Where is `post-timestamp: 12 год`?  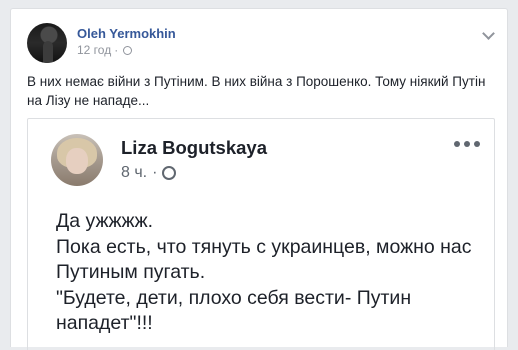 post-timestamp: 12 год is located at coordinates (94, 50).